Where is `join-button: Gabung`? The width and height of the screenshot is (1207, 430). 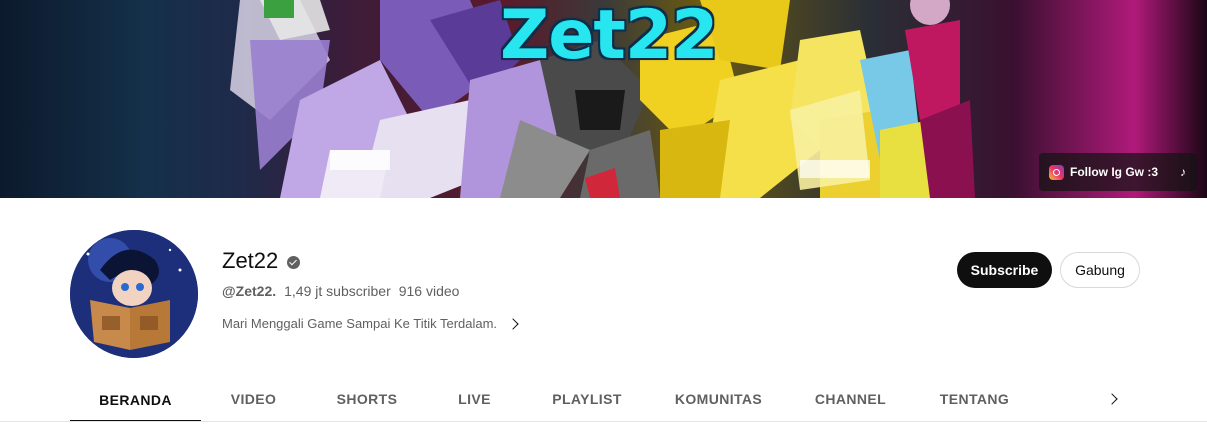
join-button: Gabung is located at coordinates (1100, 270).